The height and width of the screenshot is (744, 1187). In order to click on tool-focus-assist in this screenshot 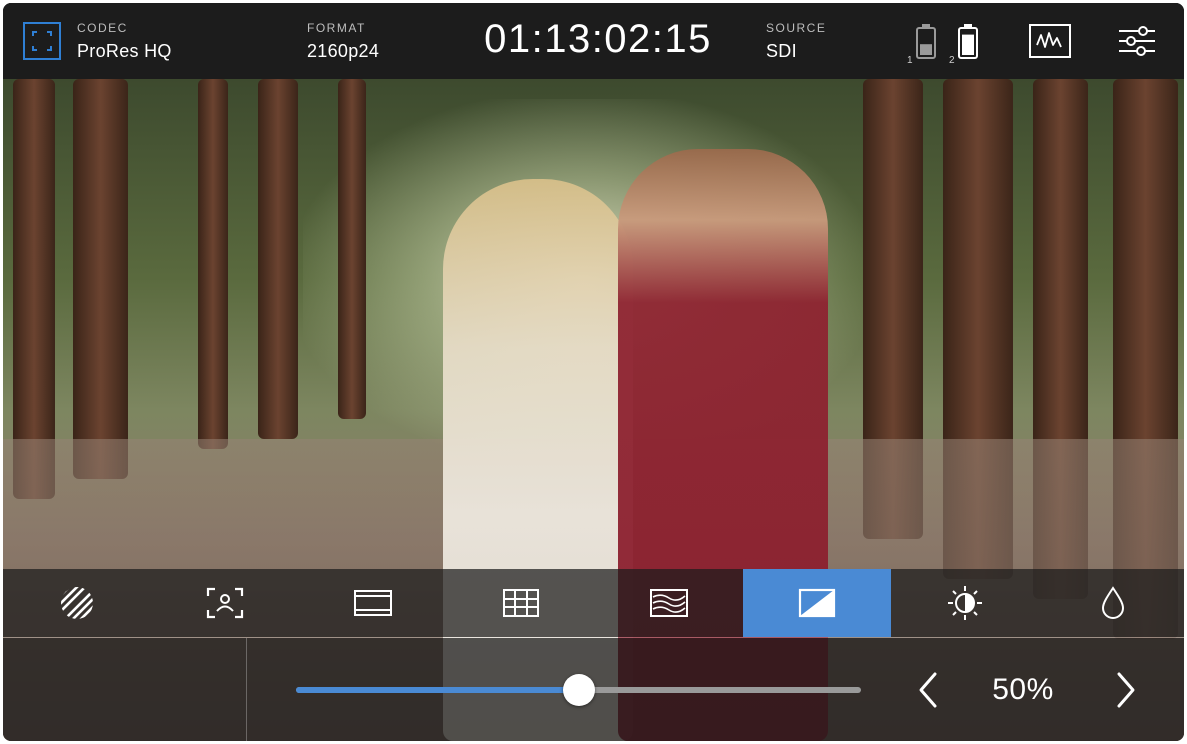, I will do `click(225, 603)`.